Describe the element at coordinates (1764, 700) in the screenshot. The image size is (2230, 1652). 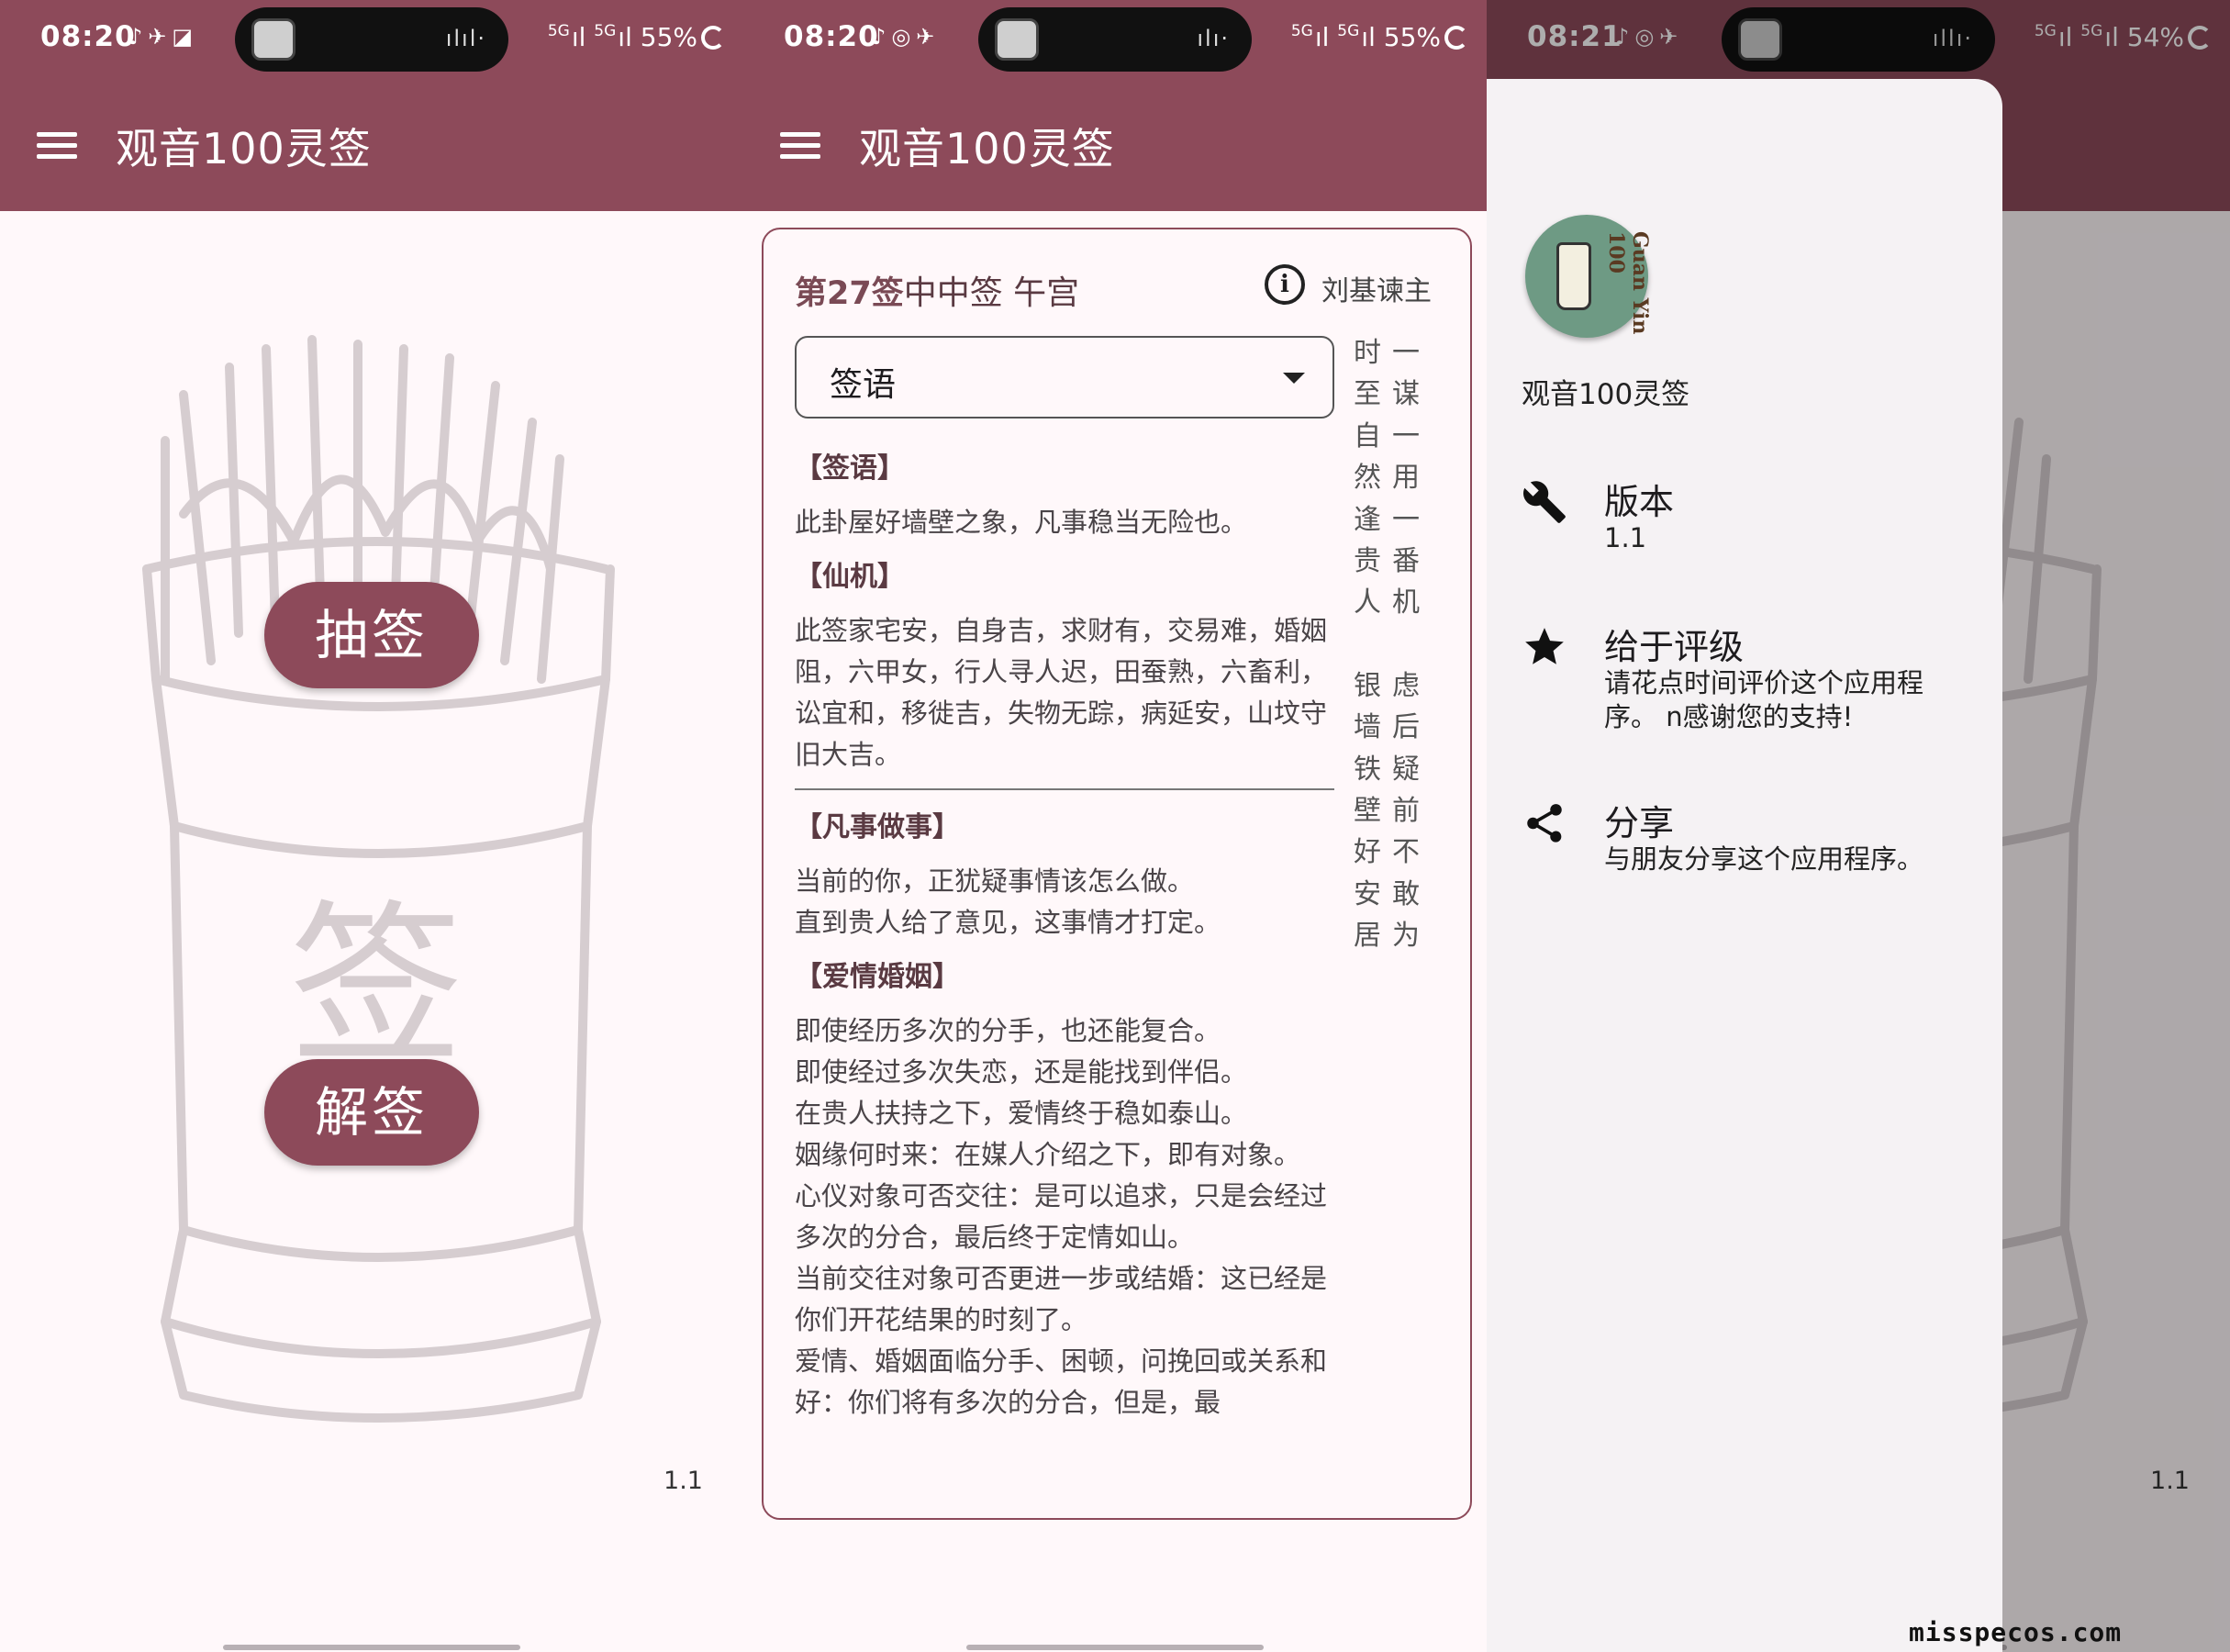
I see `drawer-item-sub: 请花点时间评价这个应用程序。 n感谢您的支持!` at that location.